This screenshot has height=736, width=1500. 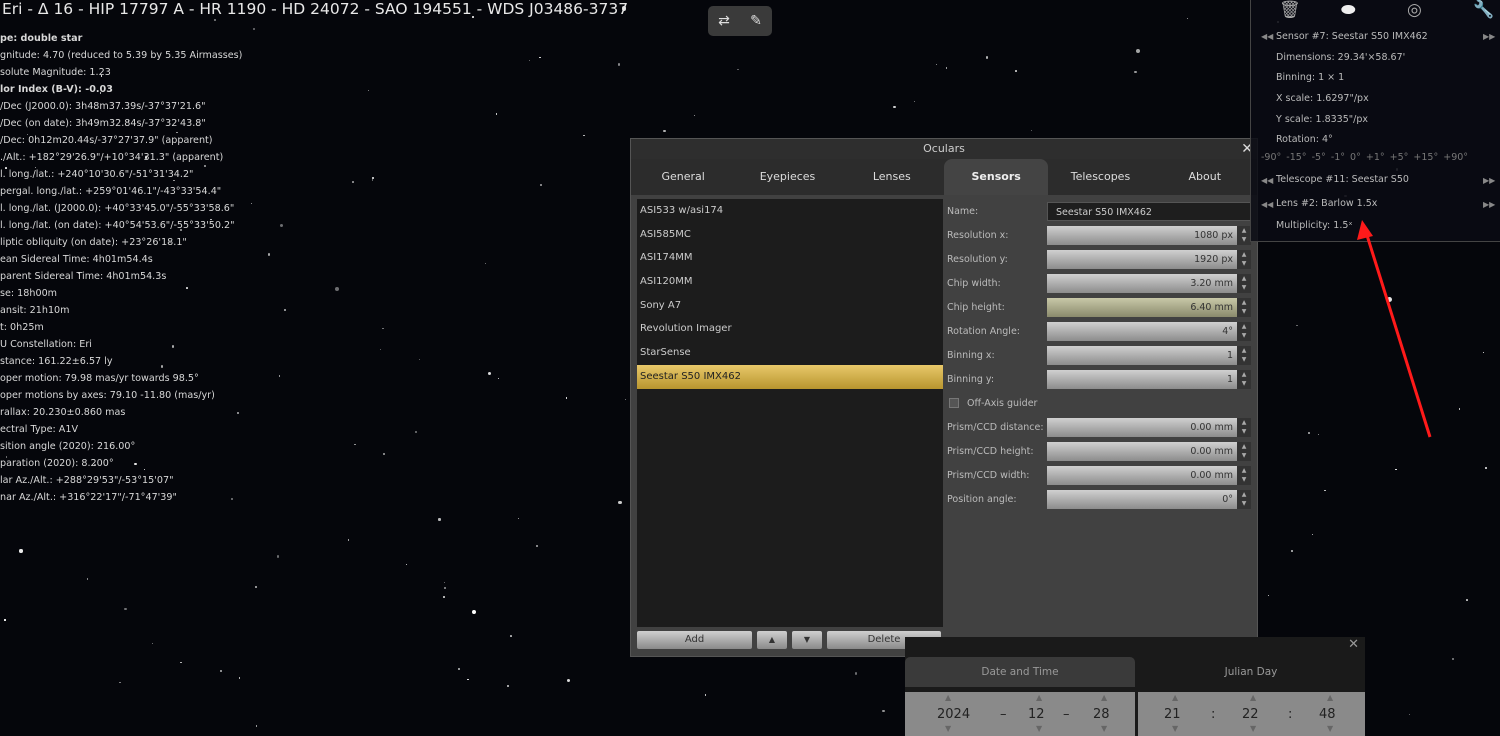 What do you see at coordinates (1251, 672) in the screenshot?
I see `tab-julian-day: Julian Day` at bounding box center [1251, 672].